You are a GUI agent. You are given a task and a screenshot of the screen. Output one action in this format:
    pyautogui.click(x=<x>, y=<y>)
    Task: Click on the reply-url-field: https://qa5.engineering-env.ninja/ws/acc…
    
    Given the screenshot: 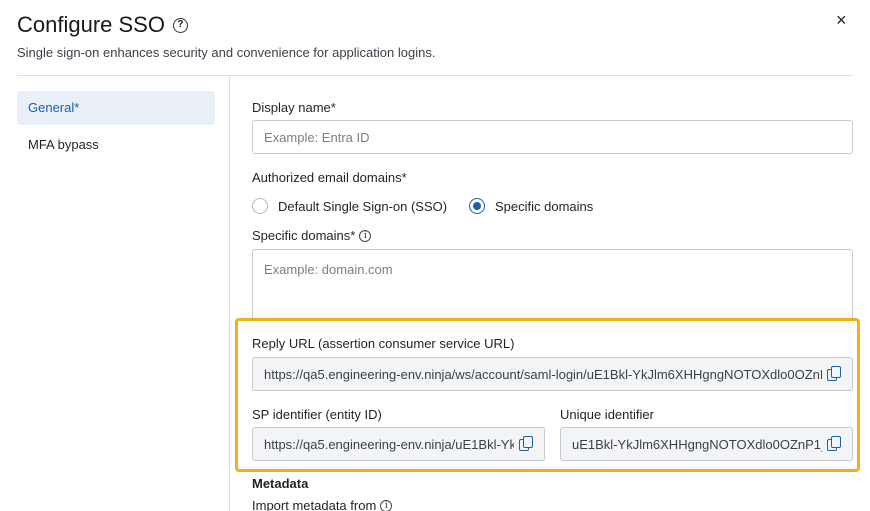 What is the action you would take?
    pyautogui.click(x=552, y=374)
    